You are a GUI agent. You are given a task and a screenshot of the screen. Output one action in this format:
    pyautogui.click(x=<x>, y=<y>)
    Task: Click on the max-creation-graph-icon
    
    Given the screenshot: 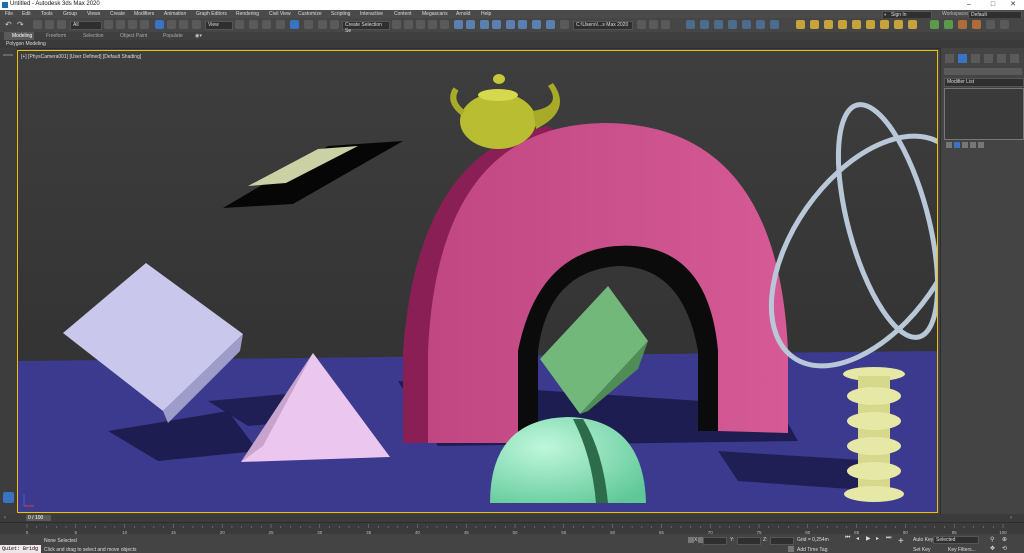 What is the action you would take?
    pyautogui.click(x=990, y=24)
    